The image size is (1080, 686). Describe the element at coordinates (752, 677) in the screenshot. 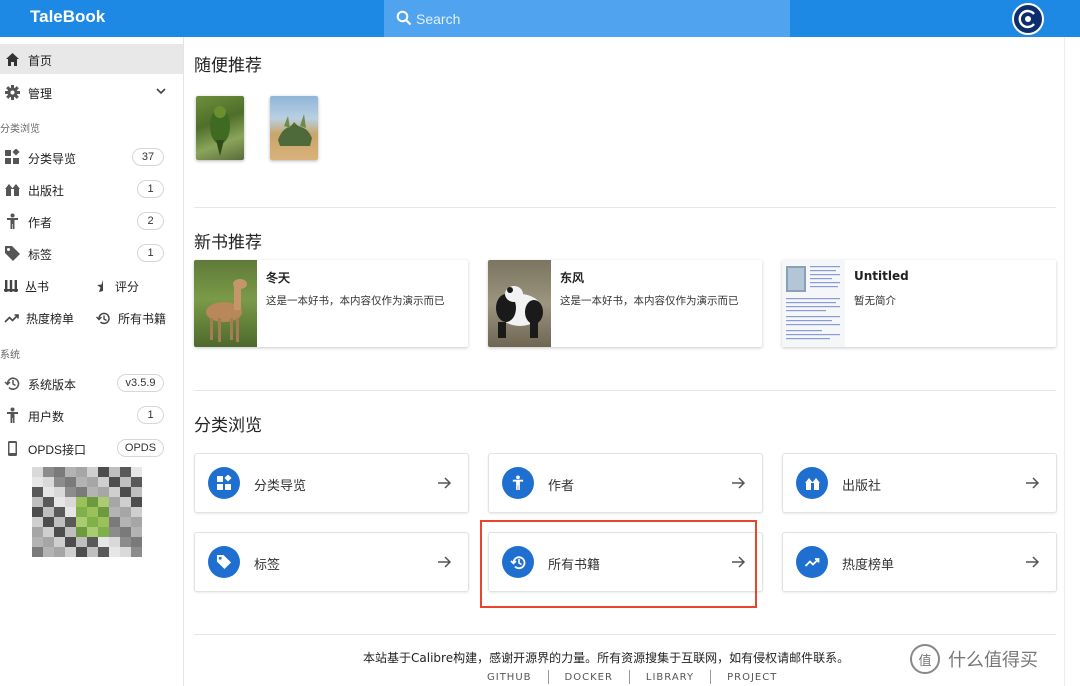

I see `footer-link-project: PROJECT` at that location.